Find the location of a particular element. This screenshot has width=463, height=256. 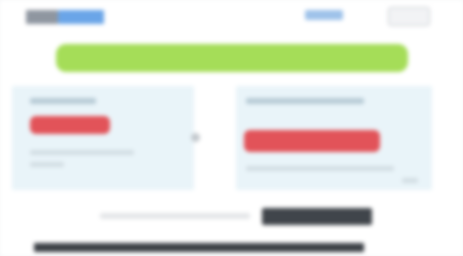

logo-wordmark-gray is located at coordinates (42, 17).